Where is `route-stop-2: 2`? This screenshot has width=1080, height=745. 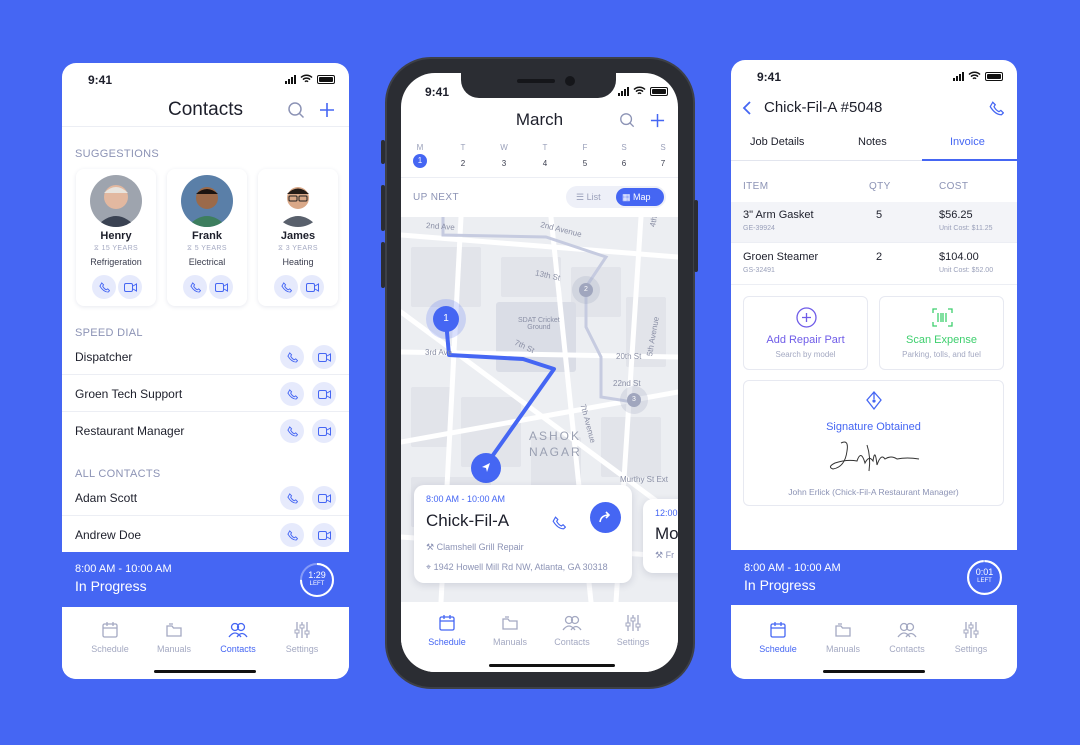 route-stop-2: 2 is located at coordinates (586, 290).